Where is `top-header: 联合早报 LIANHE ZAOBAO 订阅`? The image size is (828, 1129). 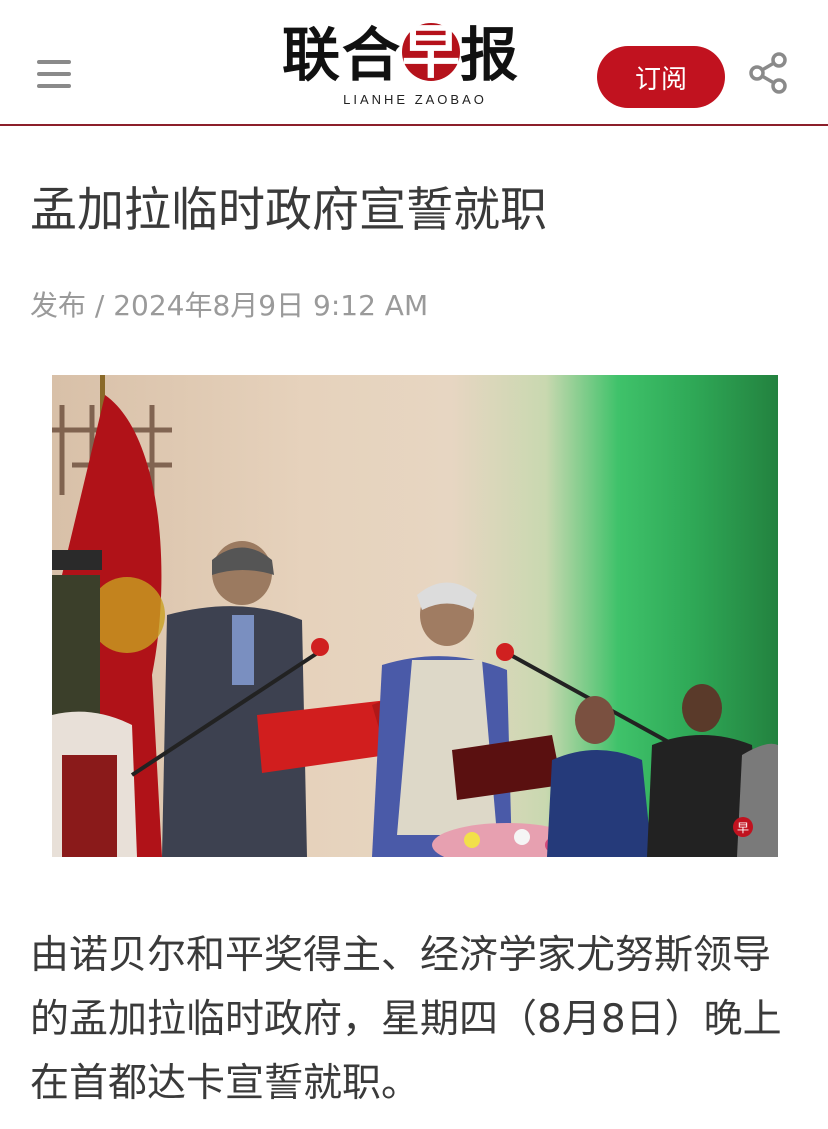
top-header: 联合早报 LIANHE ZAOBAO 订阅 is located at coordinates (414, 63).